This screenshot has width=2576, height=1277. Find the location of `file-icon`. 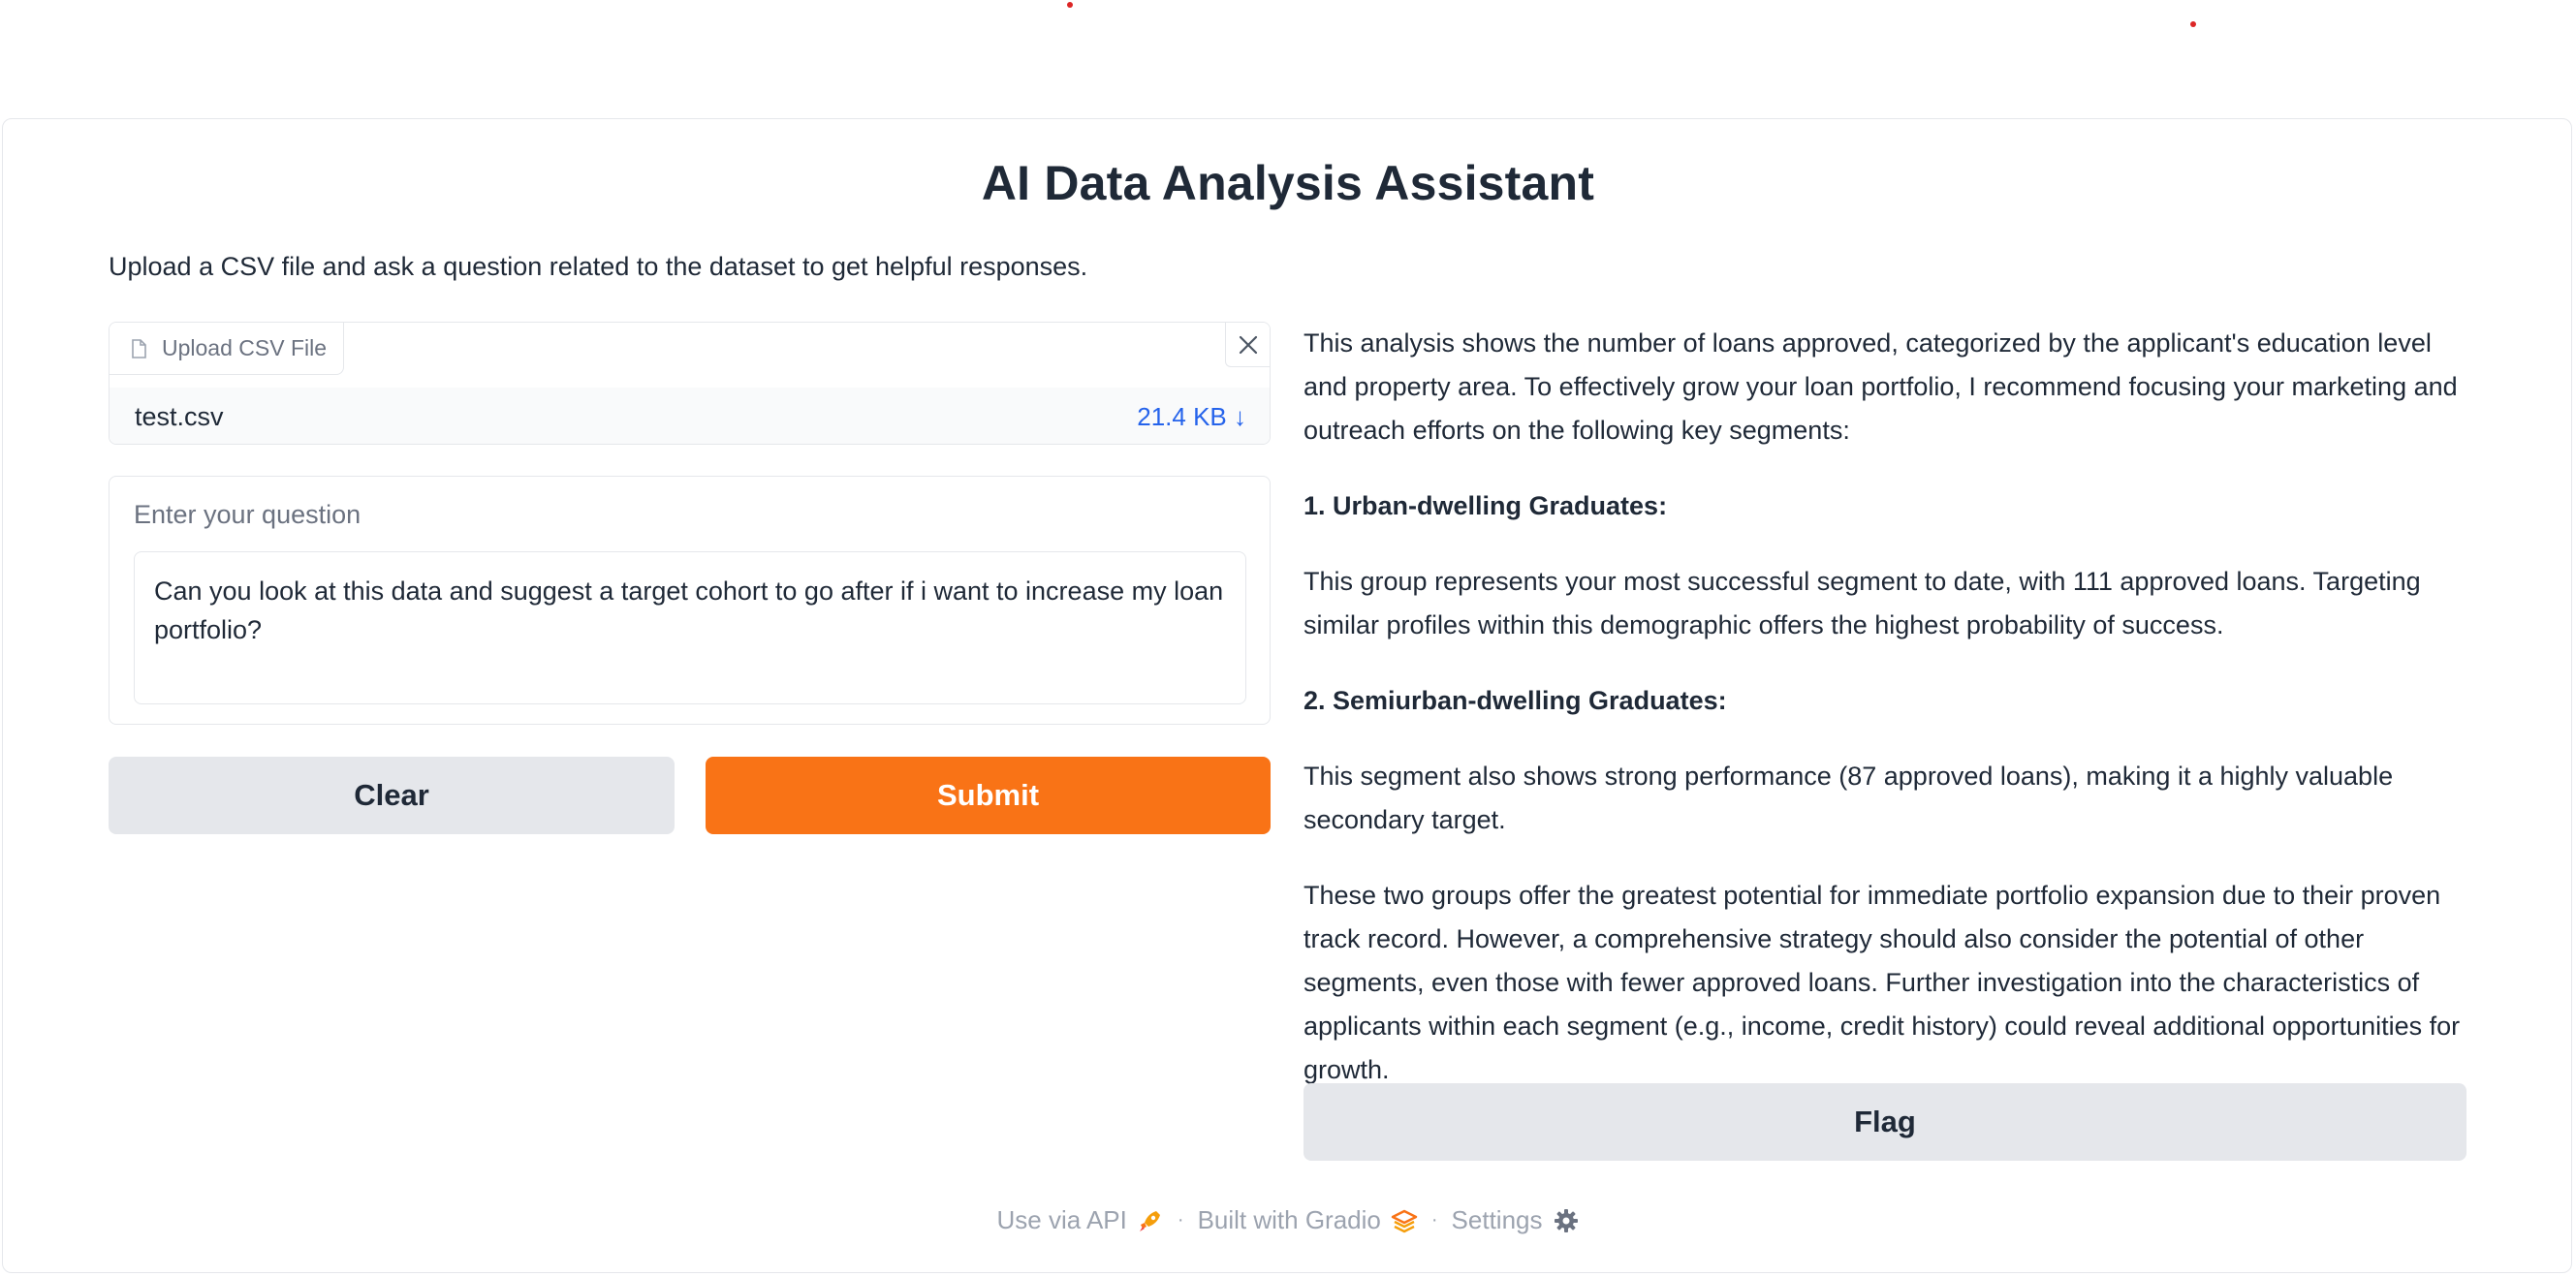

file-icon is located at coordinates (138, 348).